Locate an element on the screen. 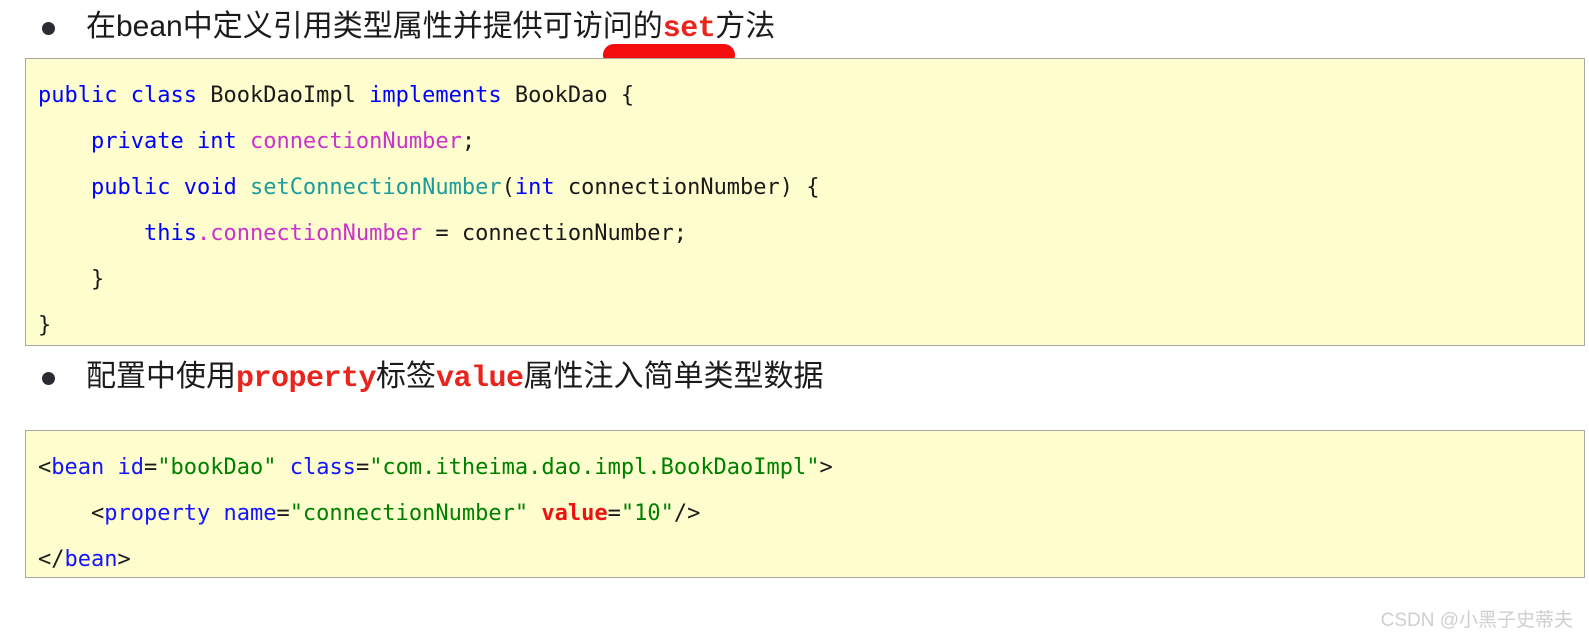 The image size is (1589, 642). token-method-name: setConnectionNumber is located at coordinates (375, 187).